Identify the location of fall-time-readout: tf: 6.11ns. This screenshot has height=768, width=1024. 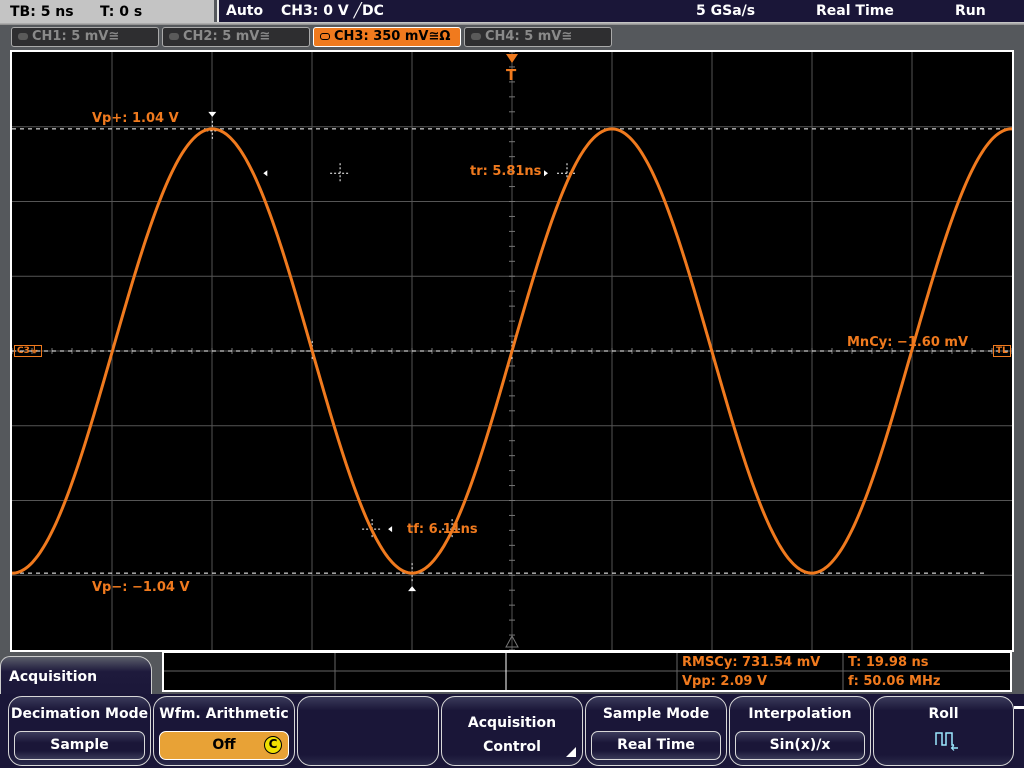
(442, 529).